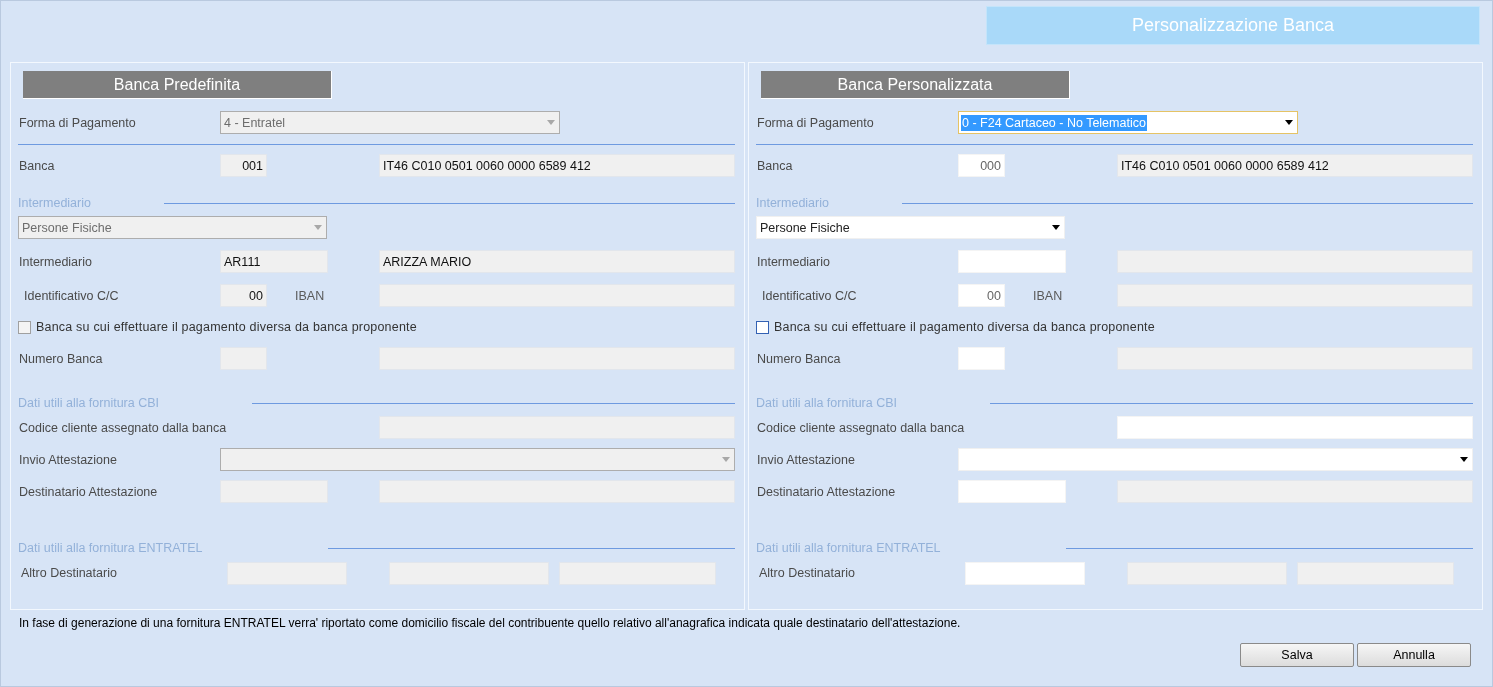 This screenshot has height=687, width=1493. Describe the element at coordinates (762, 327) in the screenshot. I see `checkbox` at that location.